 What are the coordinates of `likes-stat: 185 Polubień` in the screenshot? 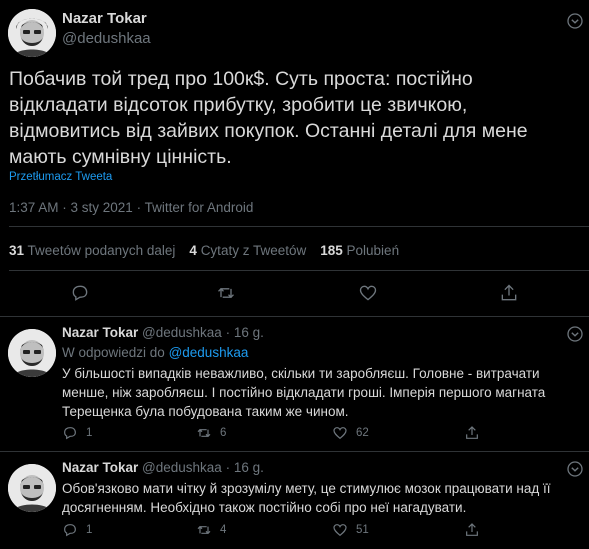 It's located at (359, 250).